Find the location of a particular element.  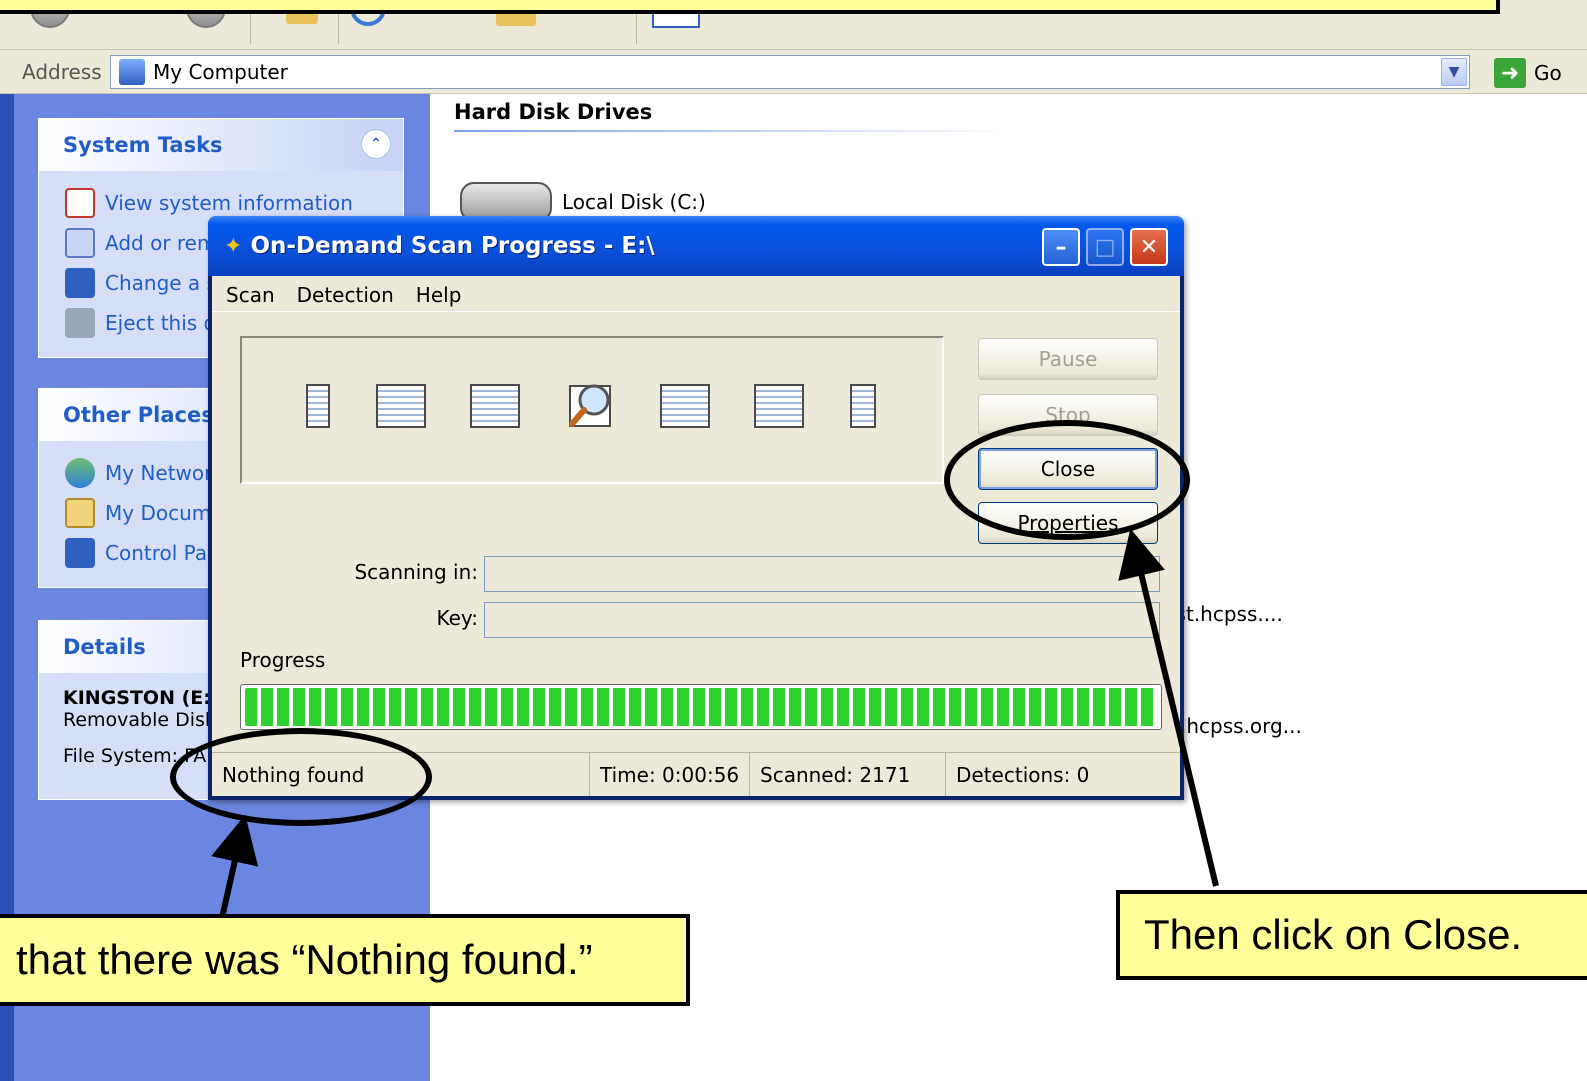

scanning-in-field is located at coordinates (822, 574).